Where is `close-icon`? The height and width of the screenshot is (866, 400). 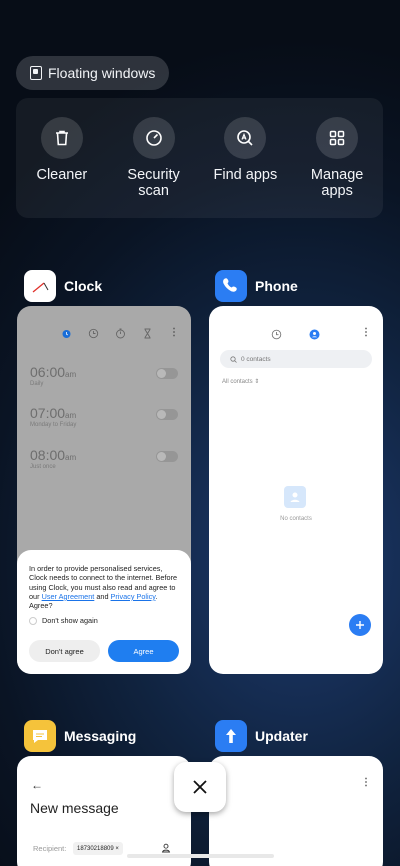
close-icon is located at coordinates (200, 787).